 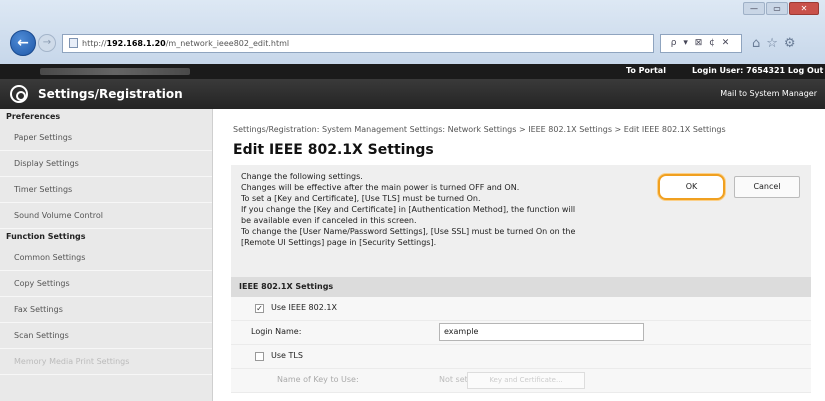 I want to click on tools-gear-icon: ⚙, so click(x=790, y=43).